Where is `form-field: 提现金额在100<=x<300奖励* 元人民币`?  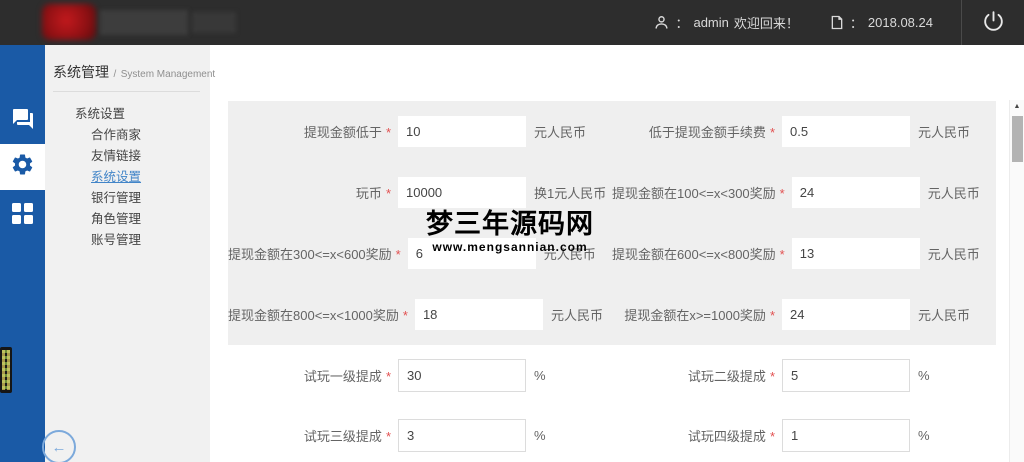 form-field: 提现金额在100<=x<300奖励* 元人民币 is located at coordinates (804, 192).